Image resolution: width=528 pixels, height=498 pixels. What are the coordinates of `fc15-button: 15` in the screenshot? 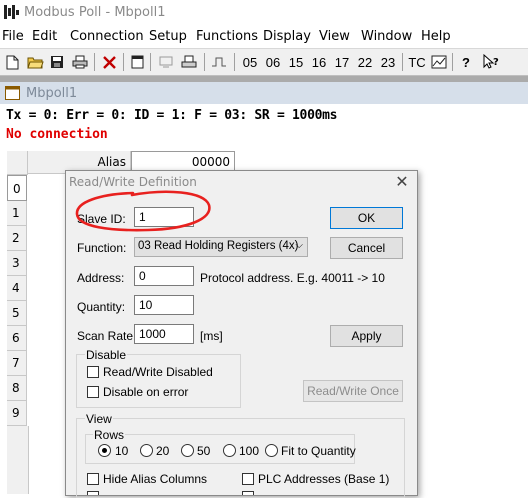 It's located at (296, 62).